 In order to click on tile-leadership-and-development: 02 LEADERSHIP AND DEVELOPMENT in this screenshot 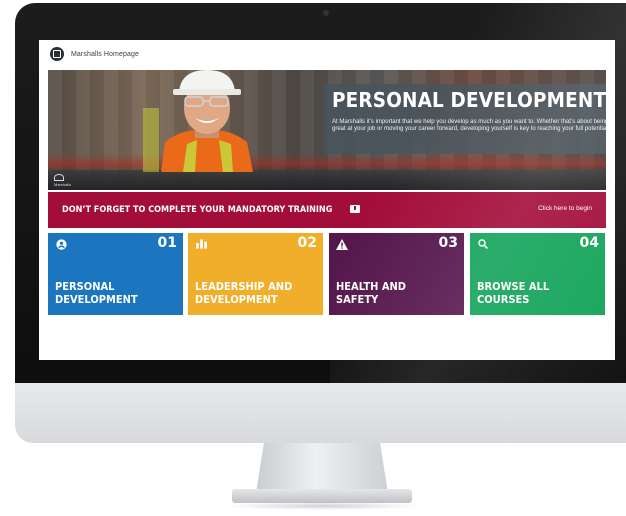, I will do `click(255, 274)`.